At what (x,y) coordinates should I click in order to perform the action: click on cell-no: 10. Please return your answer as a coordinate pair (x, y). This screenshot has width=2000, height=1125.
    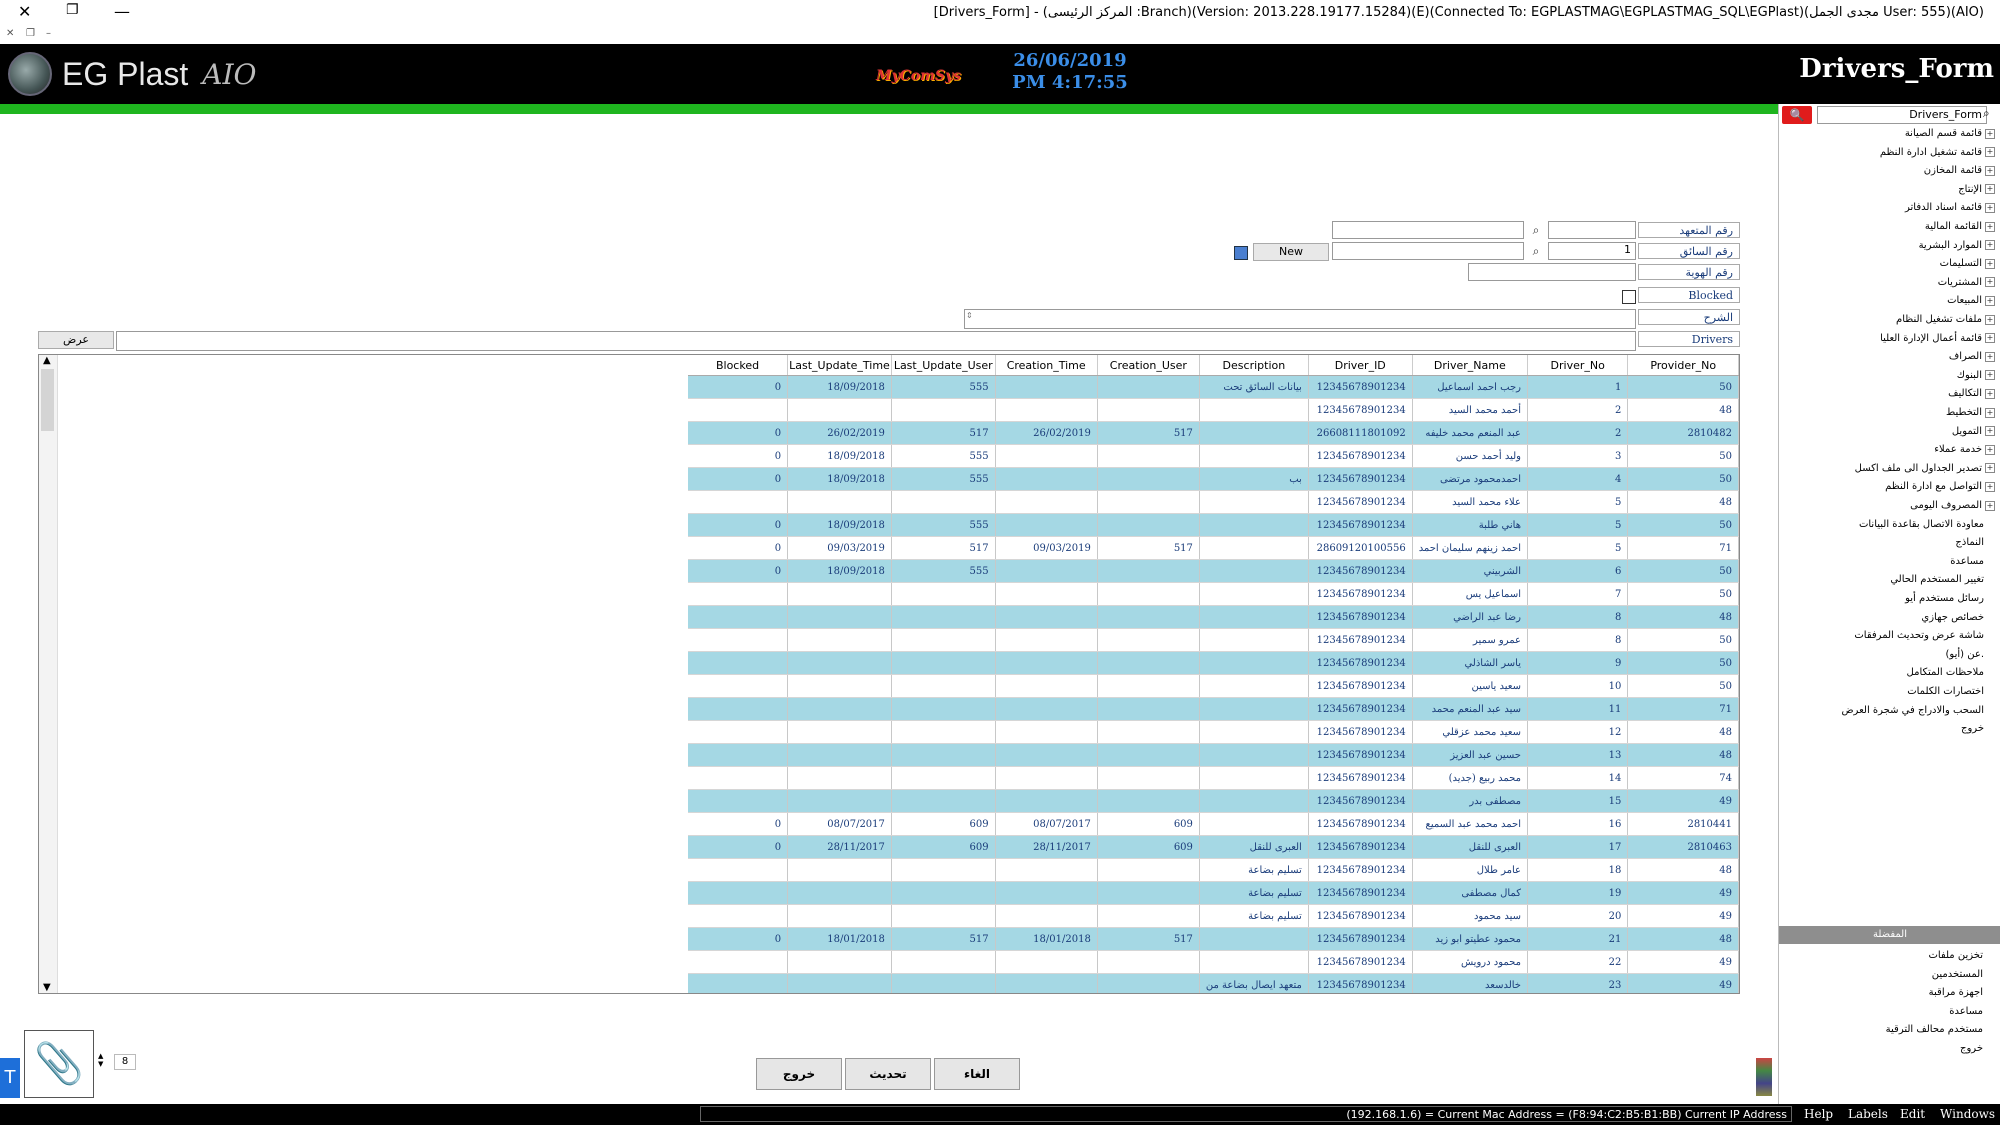
    Looking at the image, I should click on (1578, 686).